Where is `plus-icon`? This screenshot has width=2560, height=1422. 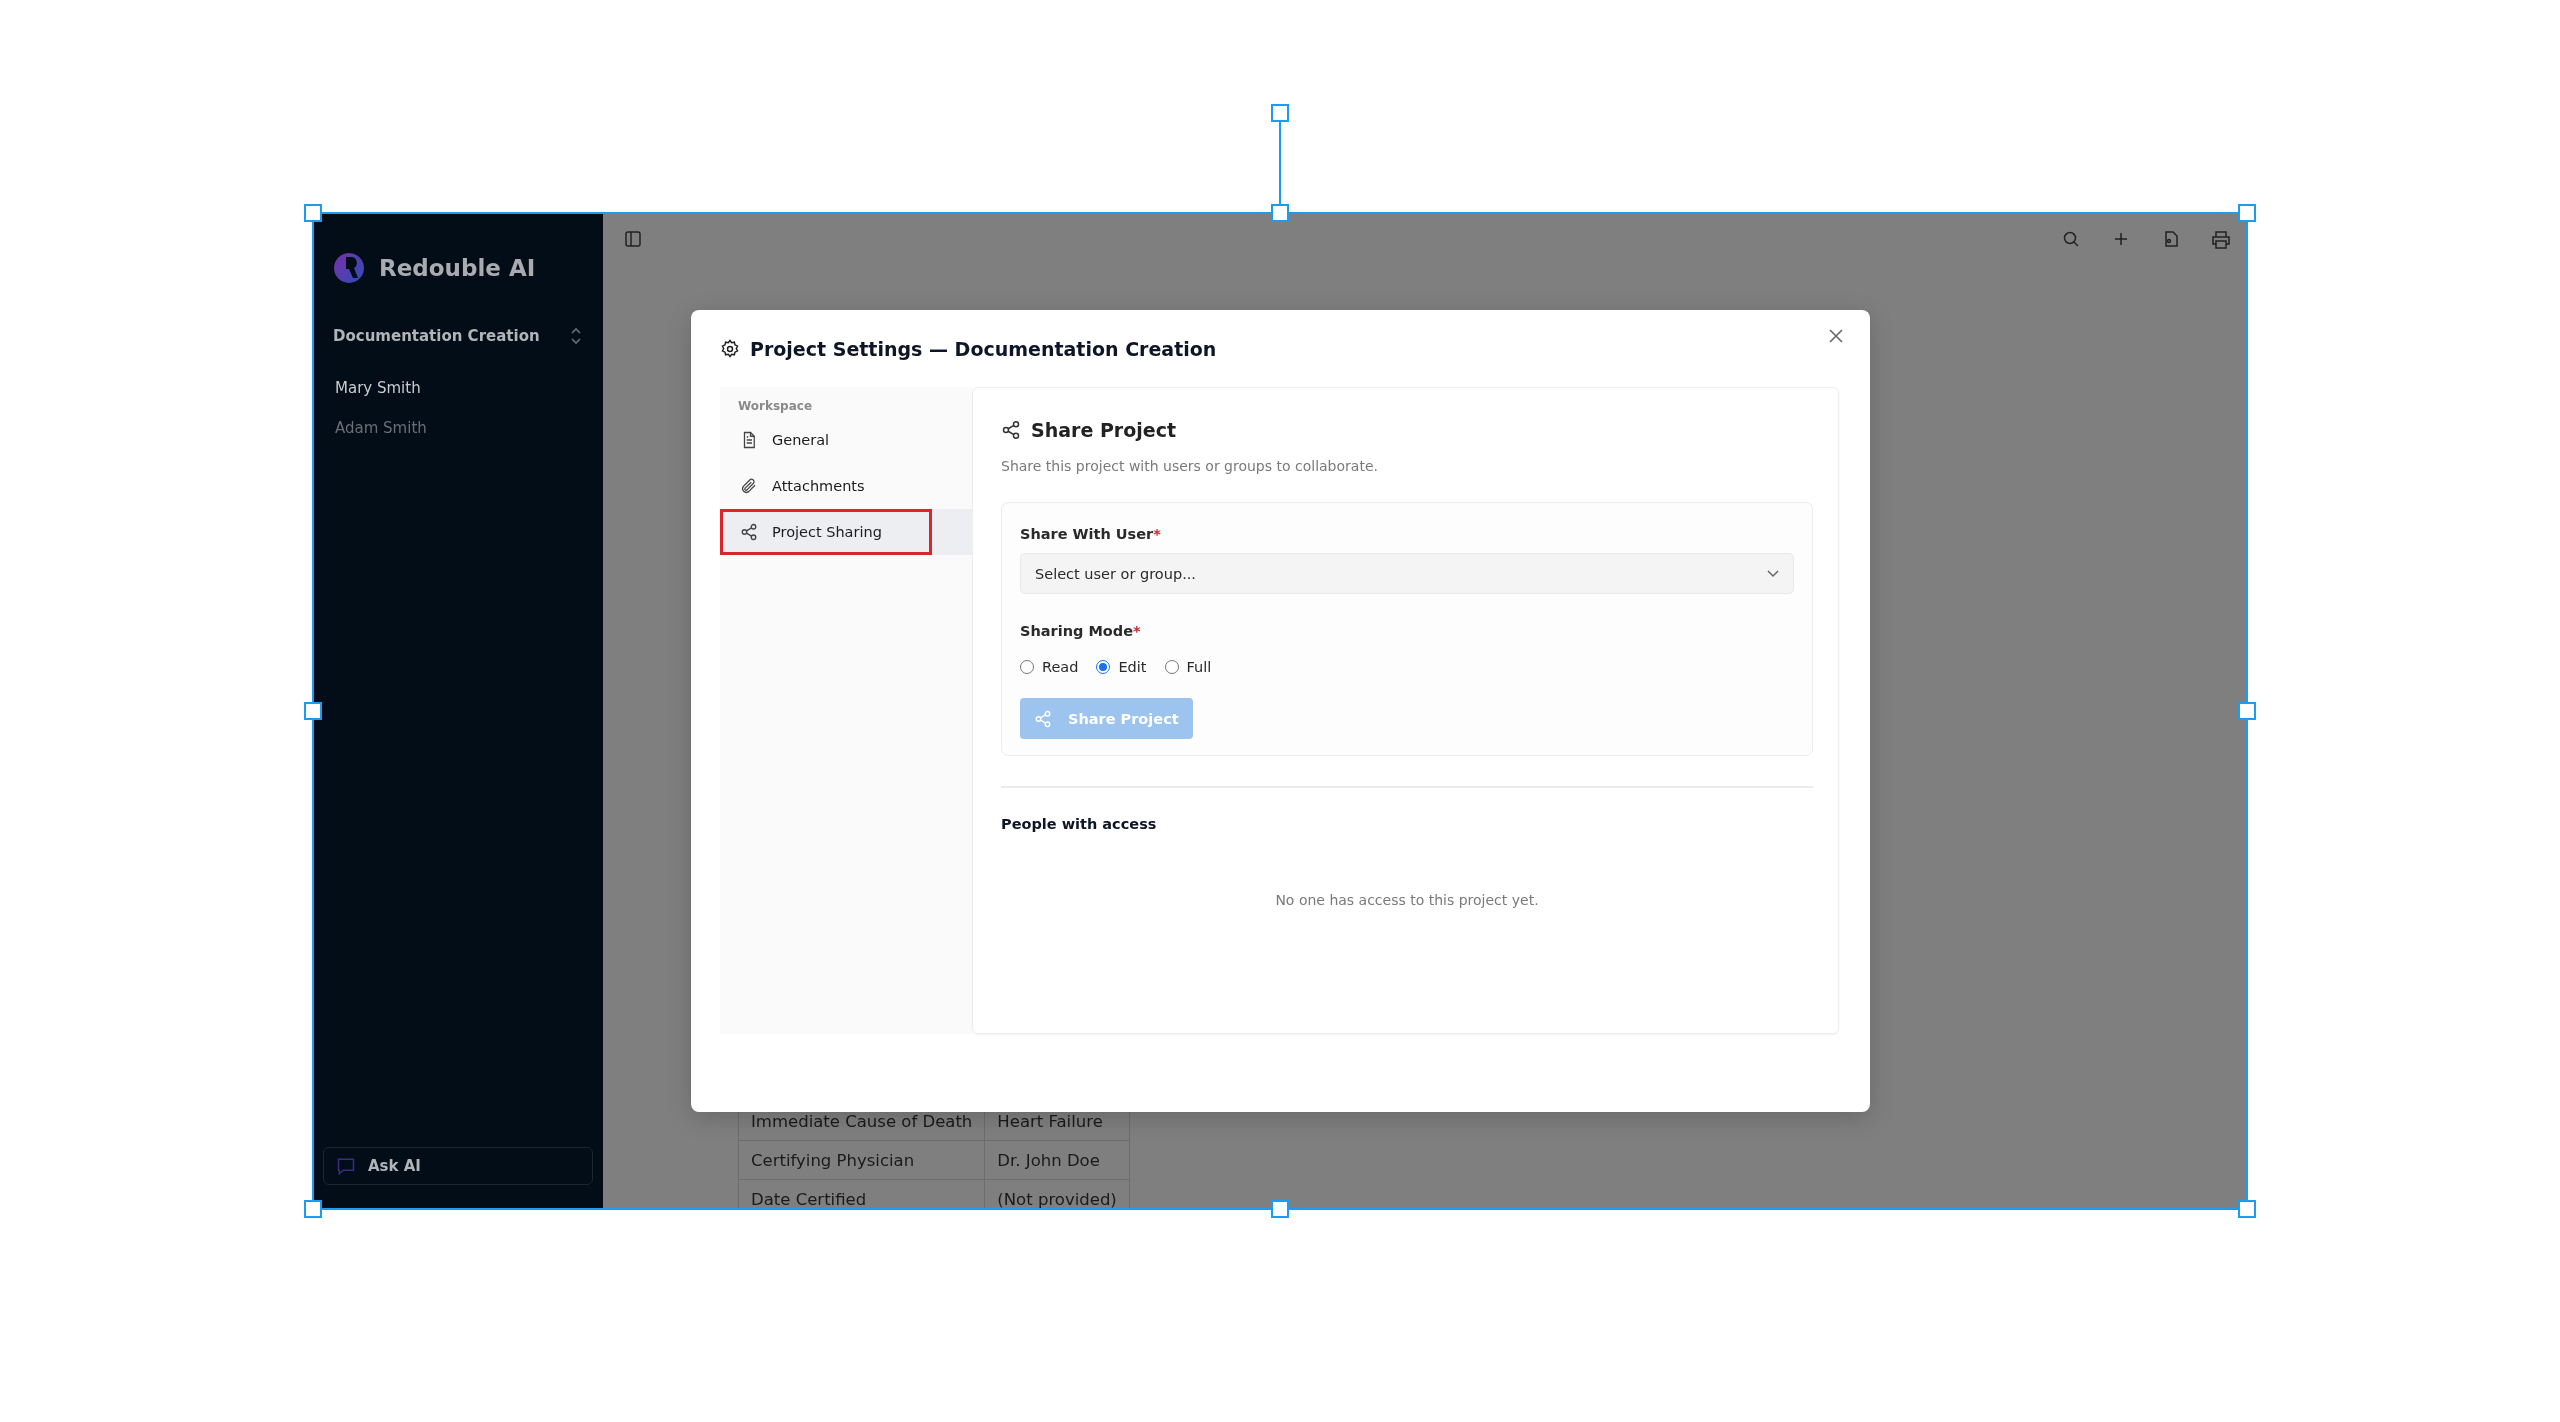 plus-icon is located at coordinates (2121, 239).